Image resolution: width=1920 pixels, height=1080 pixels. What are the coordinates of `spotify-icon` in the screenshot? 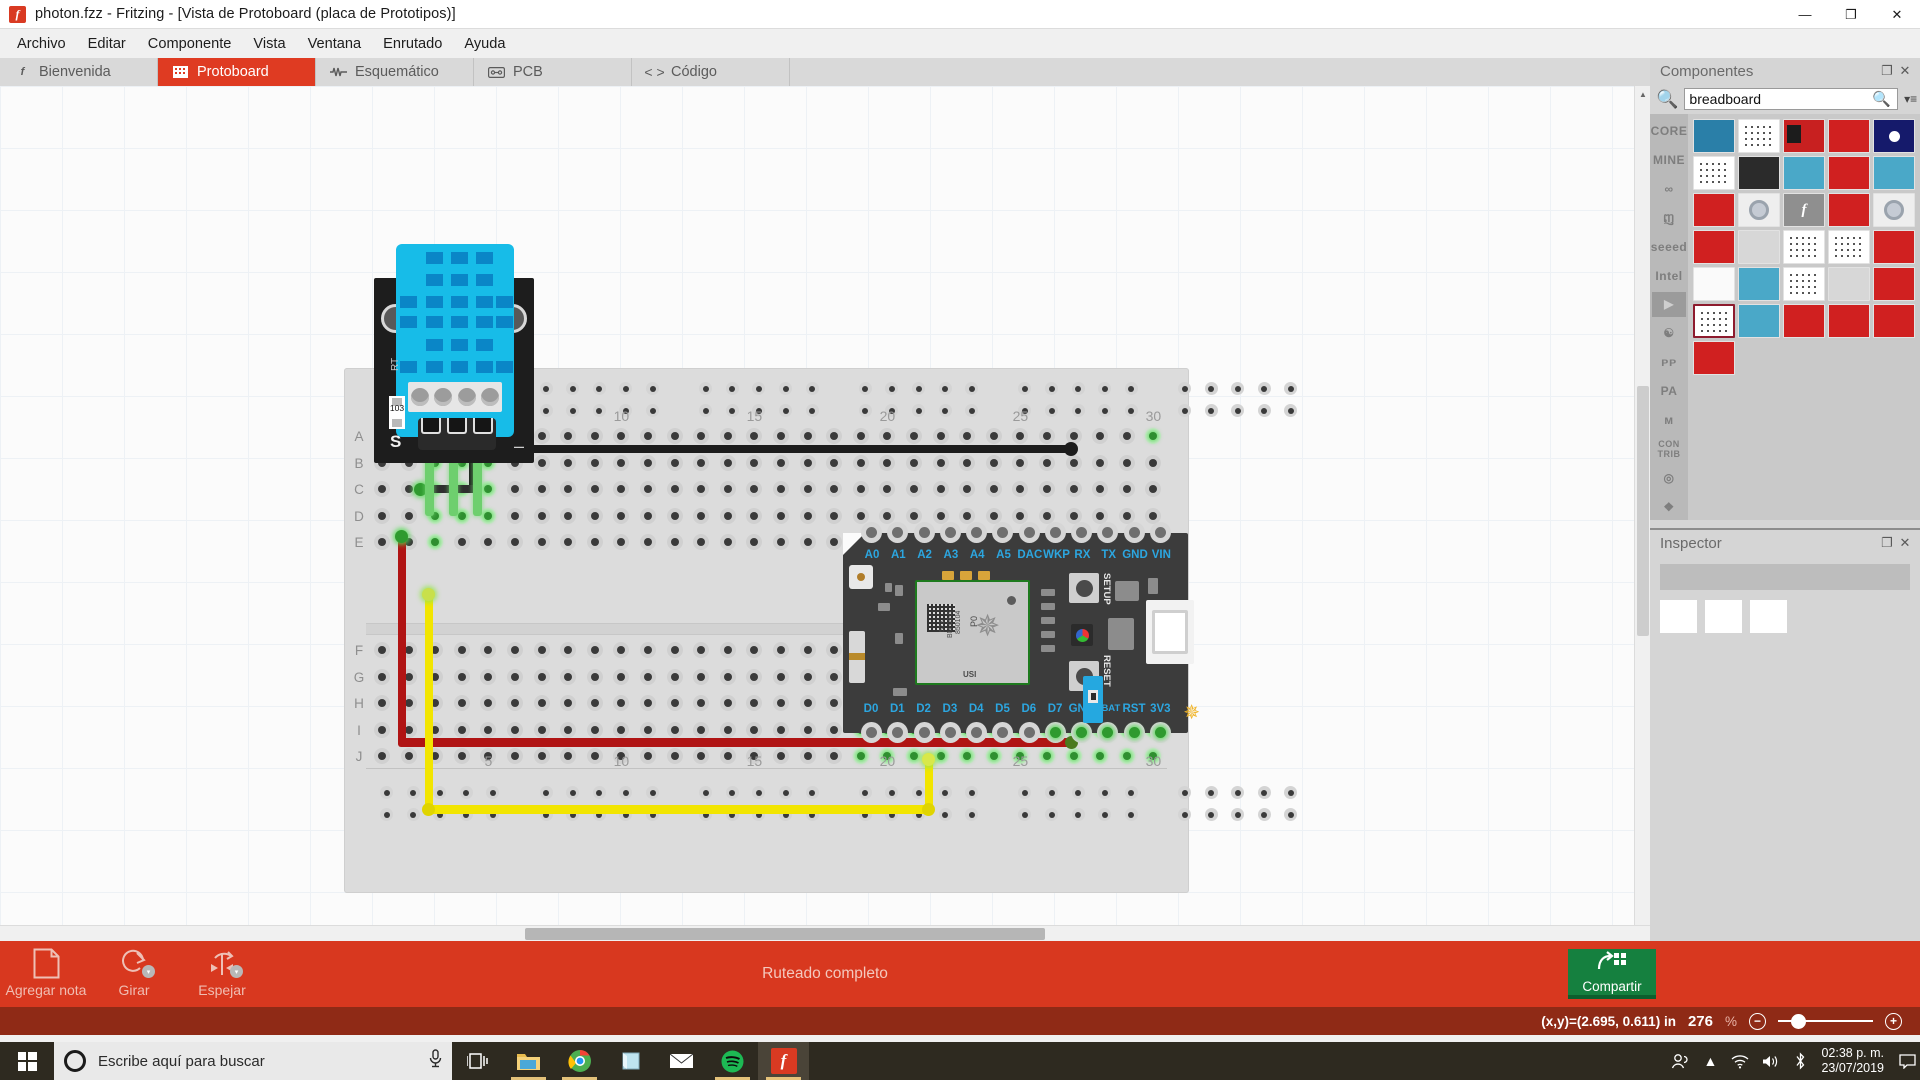 It's located at (732, 1061).